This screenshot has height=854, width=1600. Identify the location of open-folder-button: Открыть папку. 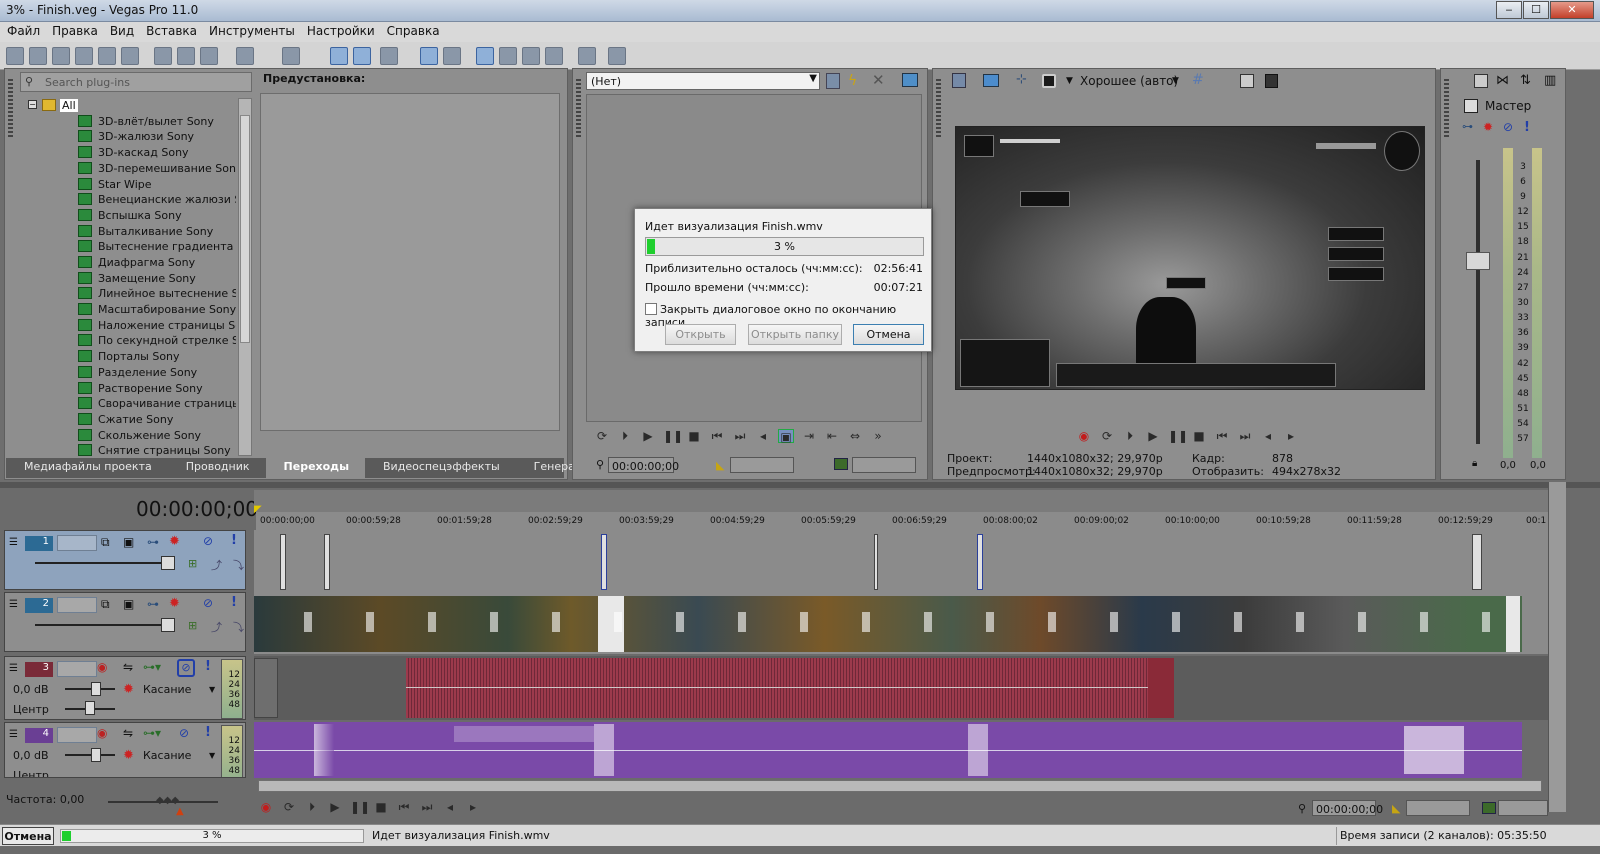
(795, 334).